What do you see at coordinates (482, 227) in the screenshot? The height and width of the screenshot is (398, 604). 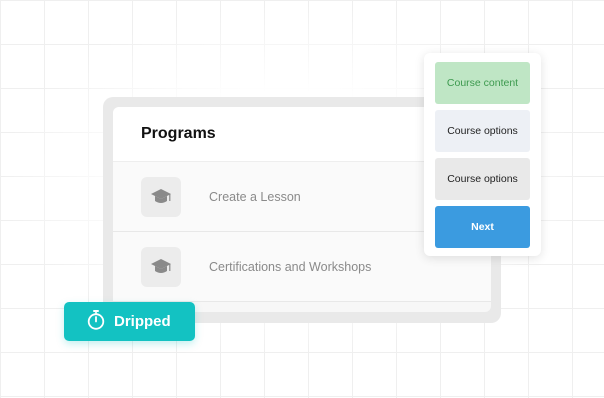 I see `next-button: Next` at bounding box center [482, 227].